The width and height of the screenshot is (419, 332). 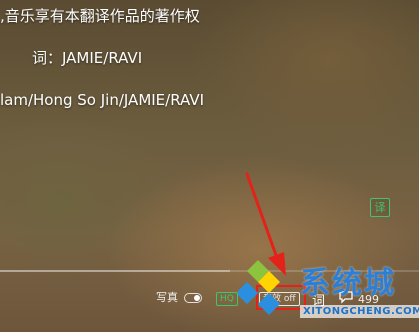 I want to click on watermark-site: XITONGCHENG.COM, so click(x=359, y=311).